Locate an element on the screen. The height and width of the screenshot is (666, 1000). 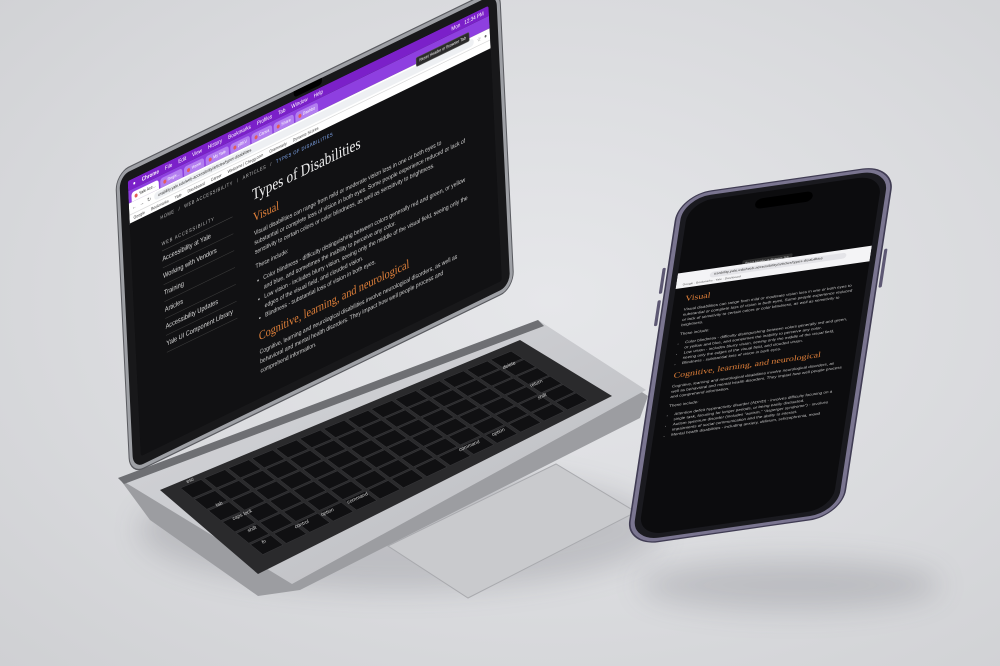
apple-icon: ● is located at coordinates (134, 183).